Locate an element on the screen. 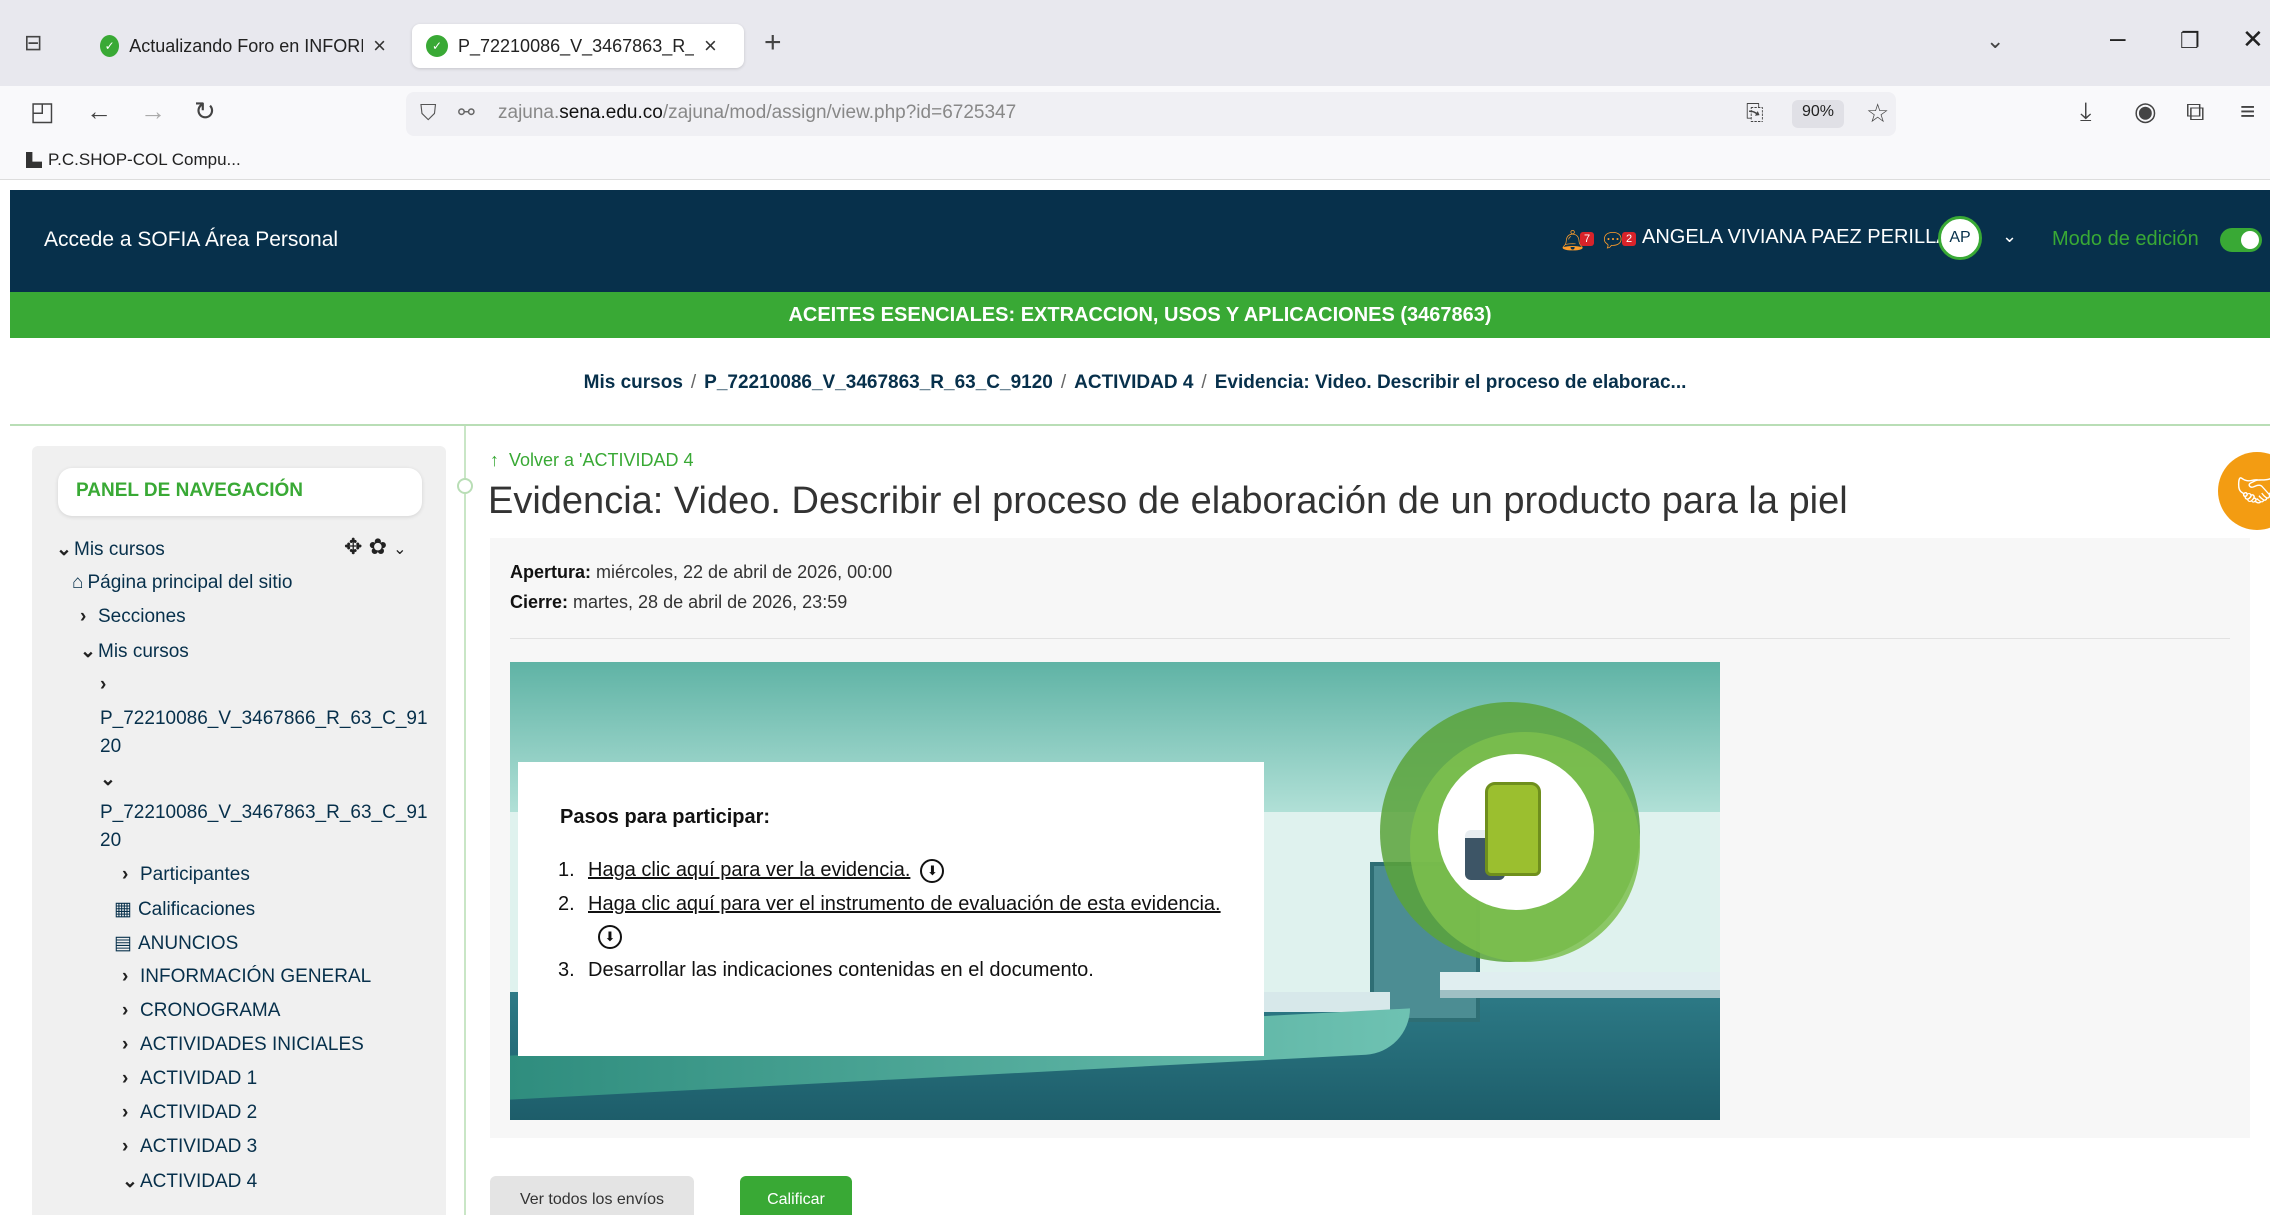  reader-icon: ⎘ is located at coordinates (1755, 113).